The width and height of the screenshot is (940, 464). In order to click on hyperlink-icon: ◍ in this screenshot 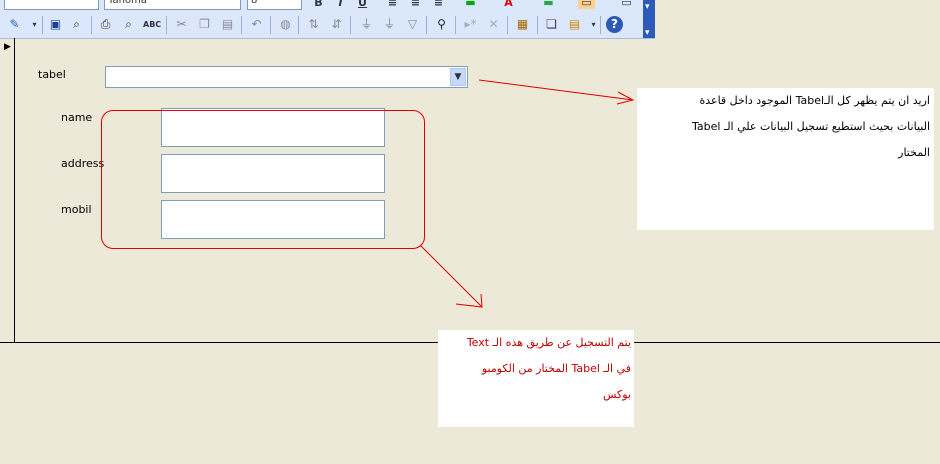, I will do `click(285, 24)`.